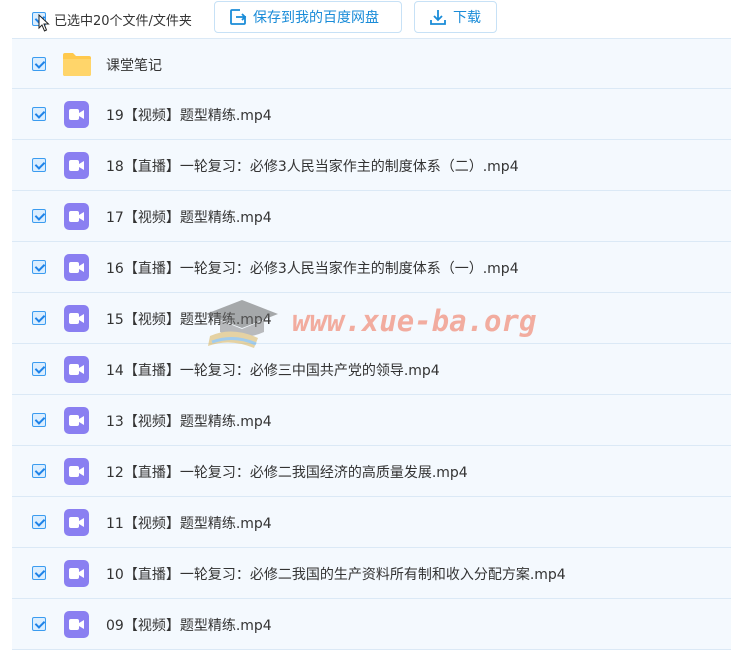 This screenshot has width=731, height=654. Describe the element at coordinates (316, 18) in the screenshot. I see `save-button-label: 保存到我的百度网盘` at that location.